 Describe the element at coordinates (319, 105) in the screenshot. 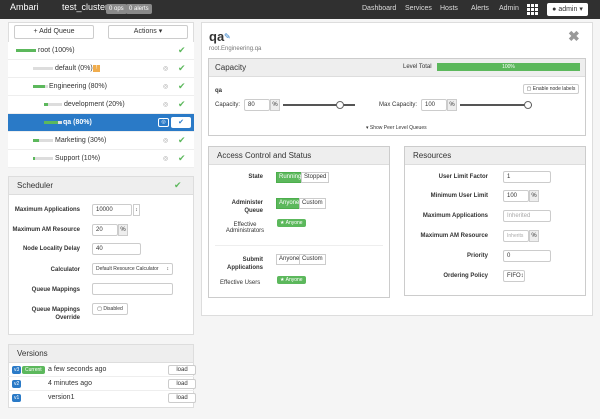

I see `capacity-slider-track` at that location.